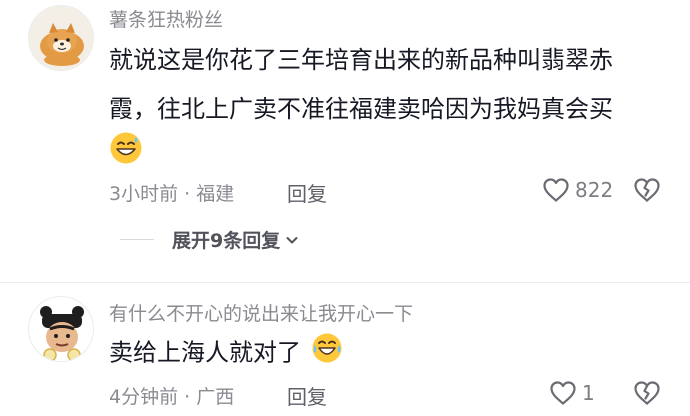 This screenshot has height=416, width=690. Describe the element at coordinates (361, 109) in the screenshot. I see `comment-text-line2: 霞，往北上广卖不准往福建卖哈因为我妈真会买` at that location.